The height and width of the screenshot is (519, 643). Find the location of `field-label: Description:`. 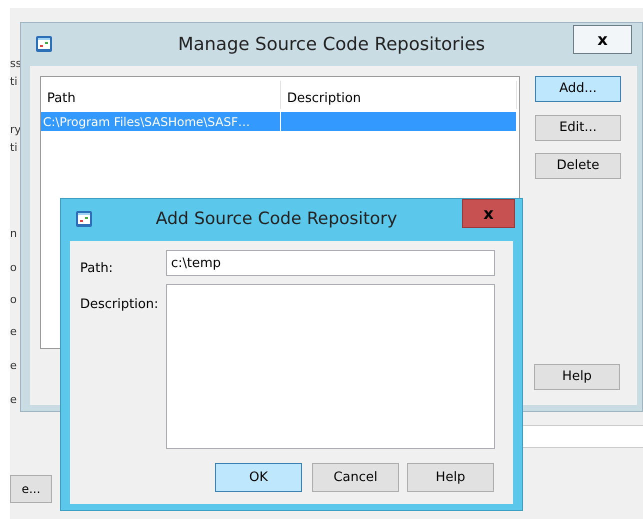

field-label: Description: is located at coordinates (119, 305).